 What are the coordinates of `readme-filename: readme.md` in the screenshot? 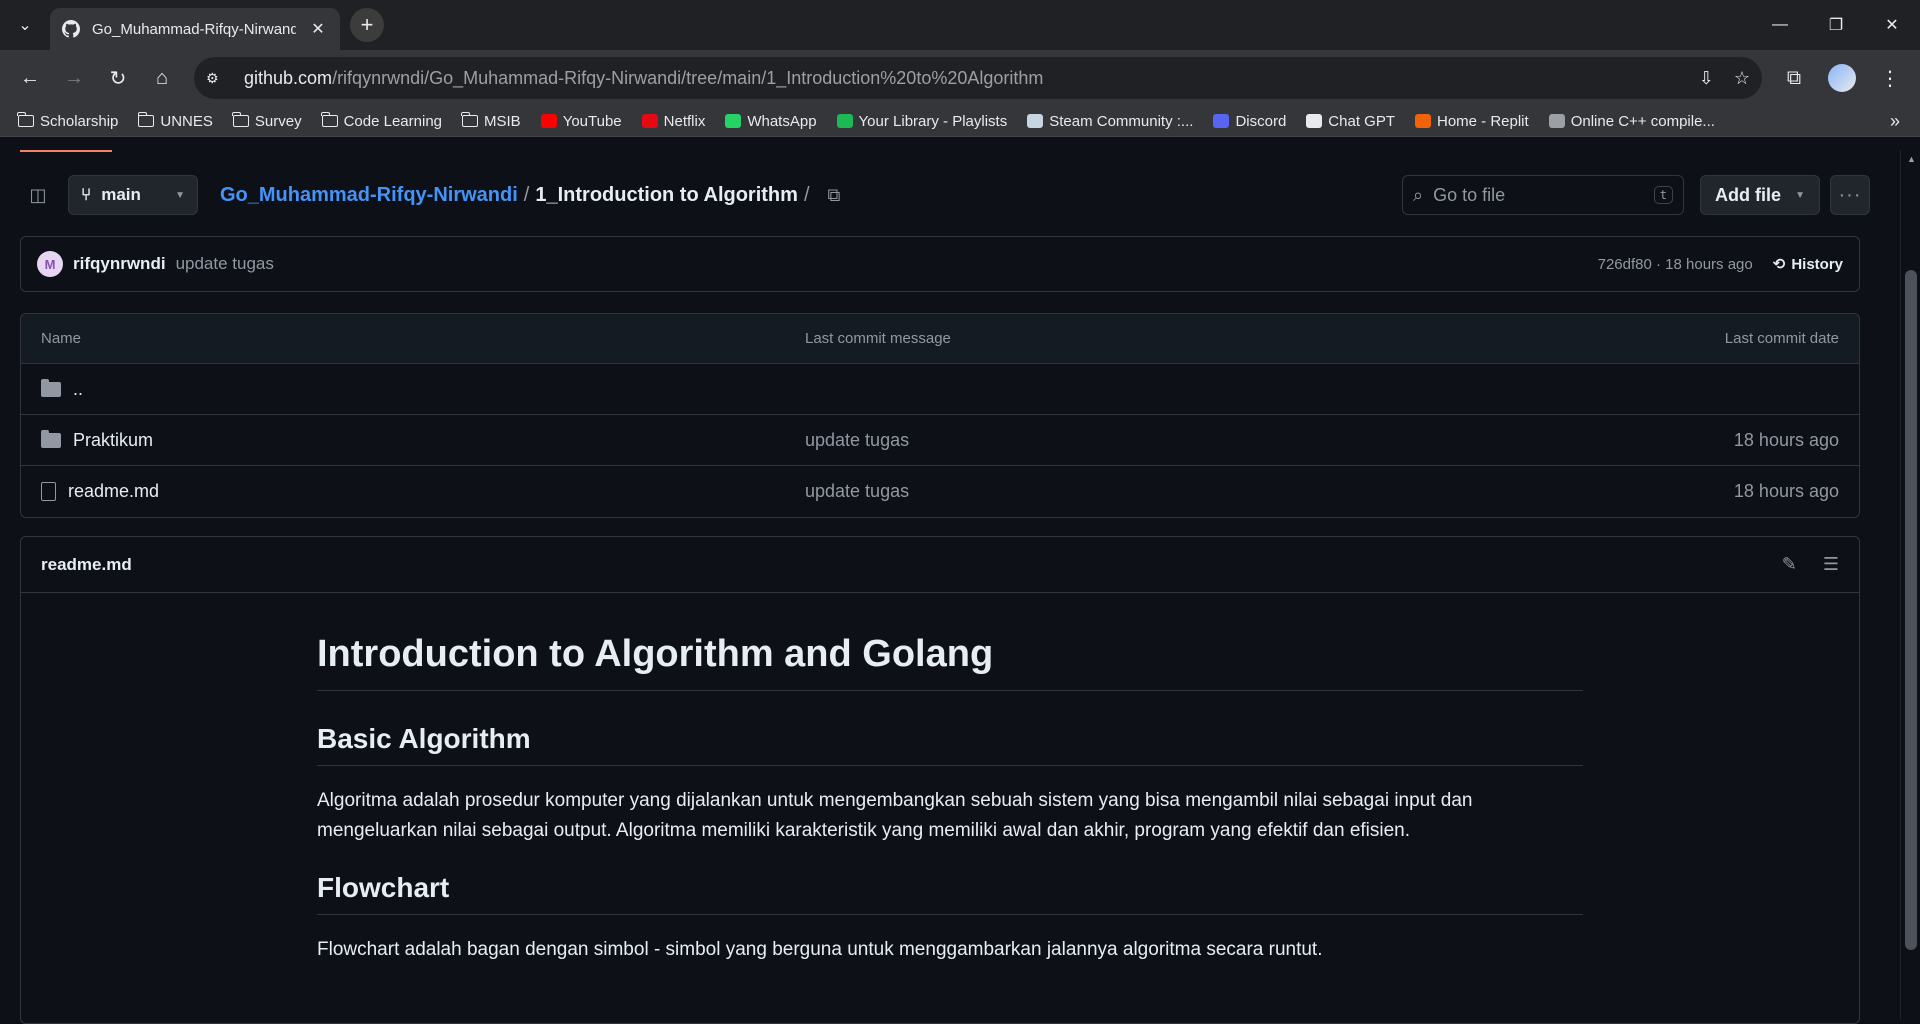 It's located at (86, 565).